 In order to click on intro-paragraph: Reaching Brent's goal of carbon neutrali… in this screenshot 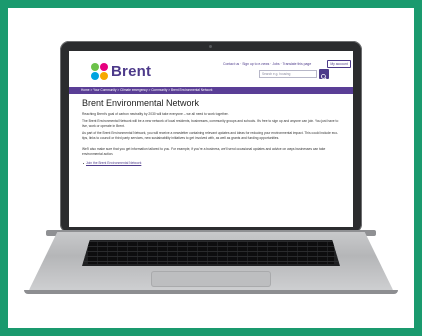, I will do `click(155, 114)`.